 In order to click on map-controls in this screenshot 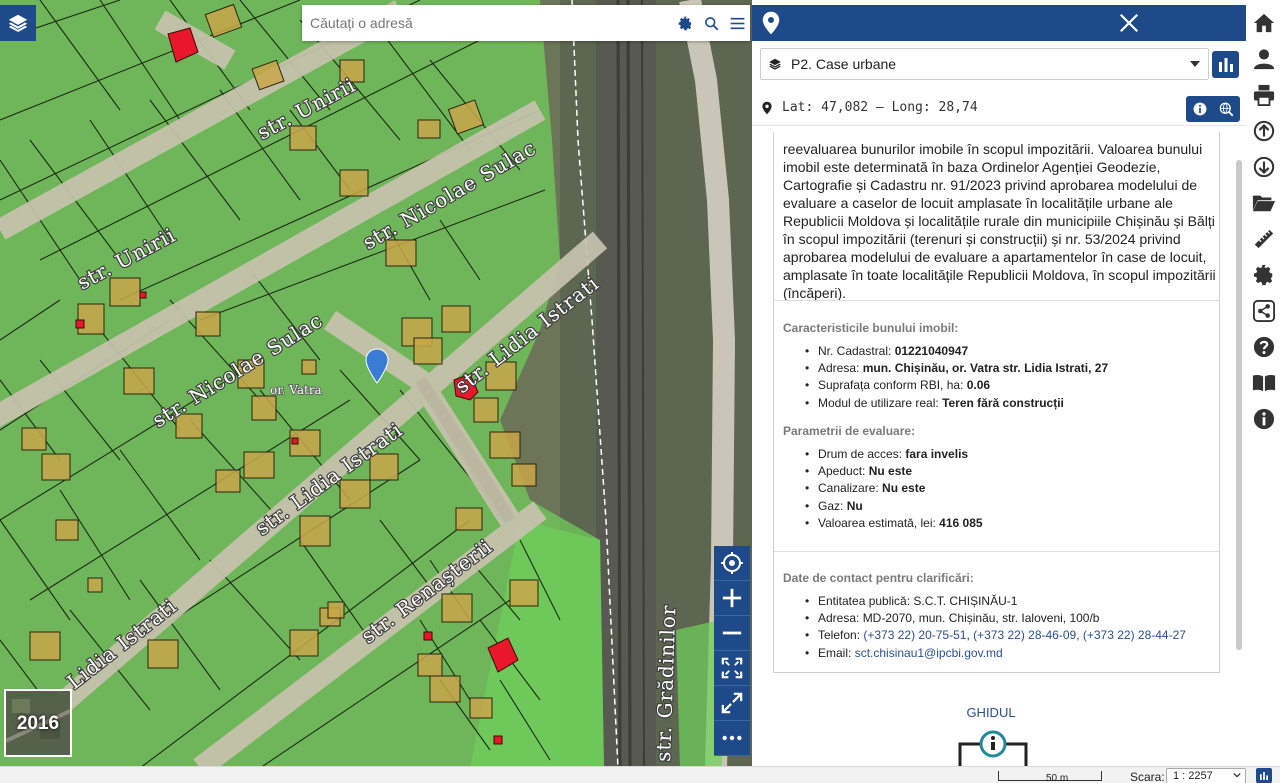, I will do `click(732, 651)`.